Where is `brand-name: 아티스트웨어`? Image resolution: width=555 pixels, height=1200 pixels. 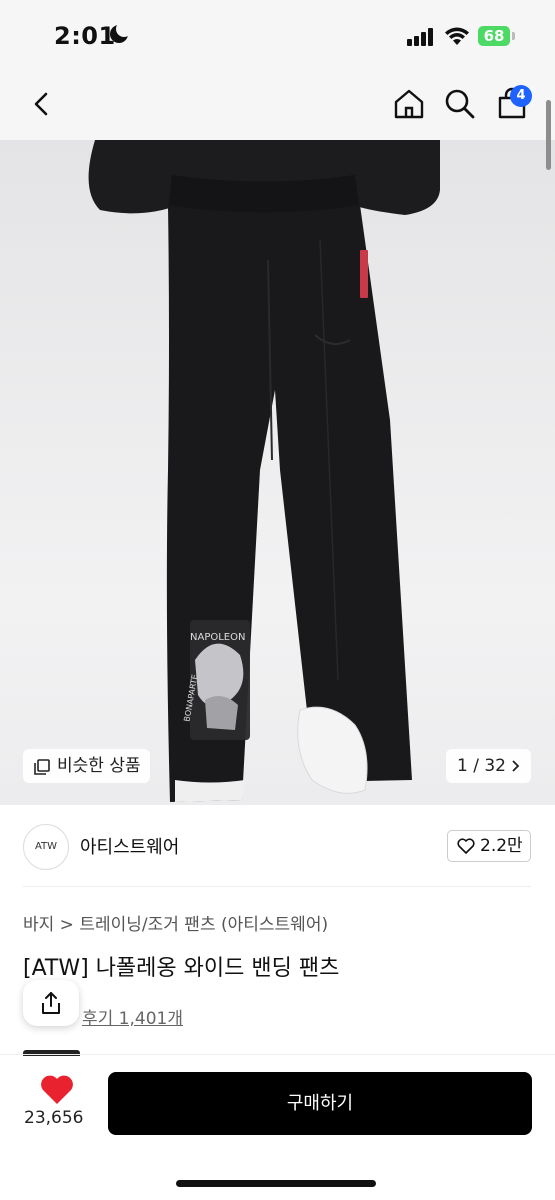 brand-name: 아티스트웨어 is located at coordinates (129, 846).